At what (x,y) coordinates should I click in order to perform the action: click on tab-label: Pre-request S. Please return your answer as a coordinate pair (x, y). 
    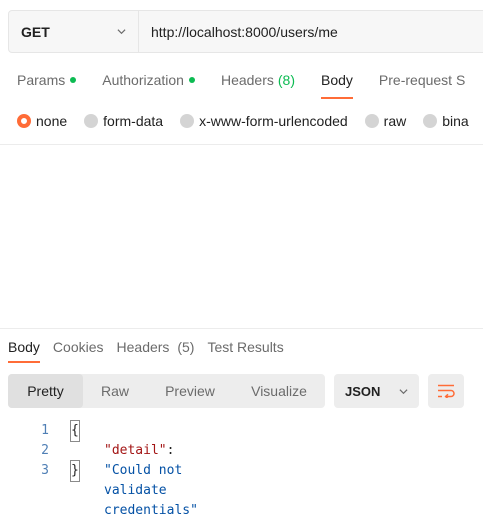
    Looking at the image, I should click on (422, 80).